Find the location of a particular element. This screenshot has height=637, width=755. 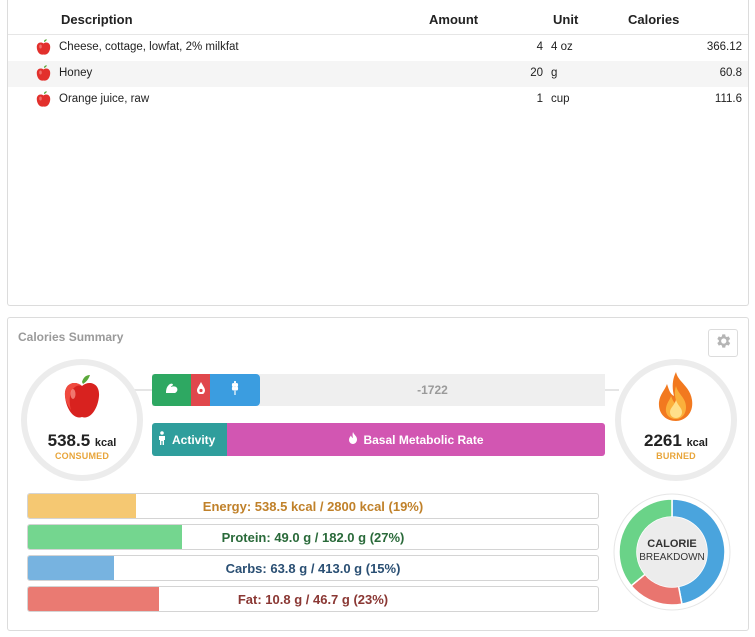

consumed-value-line: 538.5 kcal is located at coordinates (82, 441).